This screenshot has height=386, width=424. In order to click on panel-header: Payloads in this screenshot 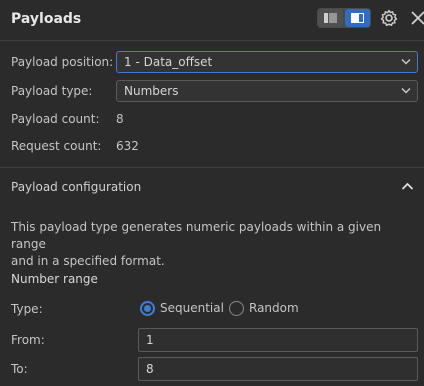, I will do `click(212, 20)`.